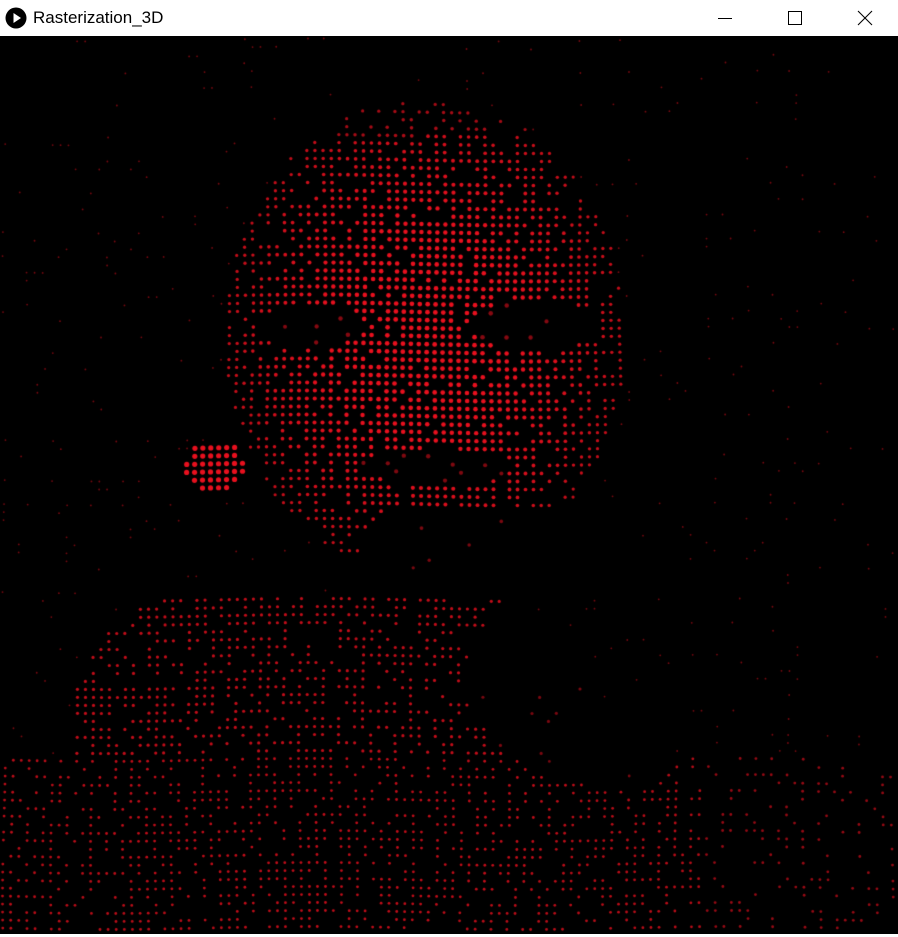  Describe the element at coordinates (449, 18) in the screenshot. I see `title-bar: Rasterization_3D` at that location.